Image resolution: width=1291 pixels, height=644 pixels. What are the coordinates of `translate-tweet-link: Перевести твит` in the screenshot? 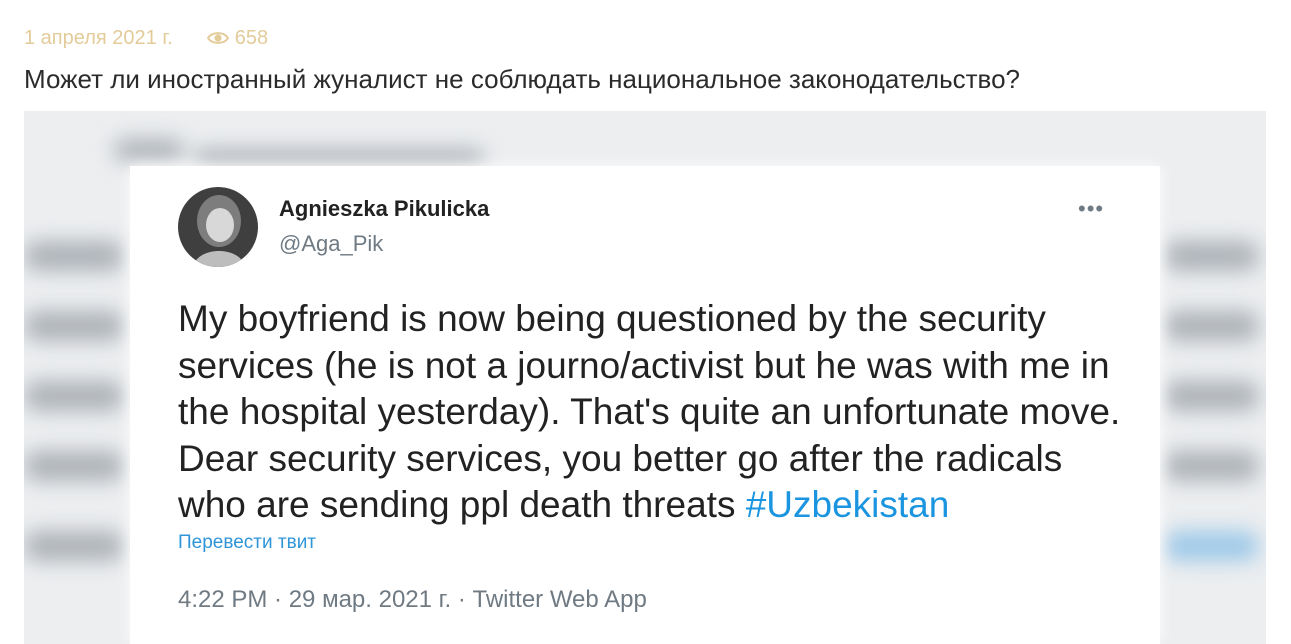 It's located at (247, 543).